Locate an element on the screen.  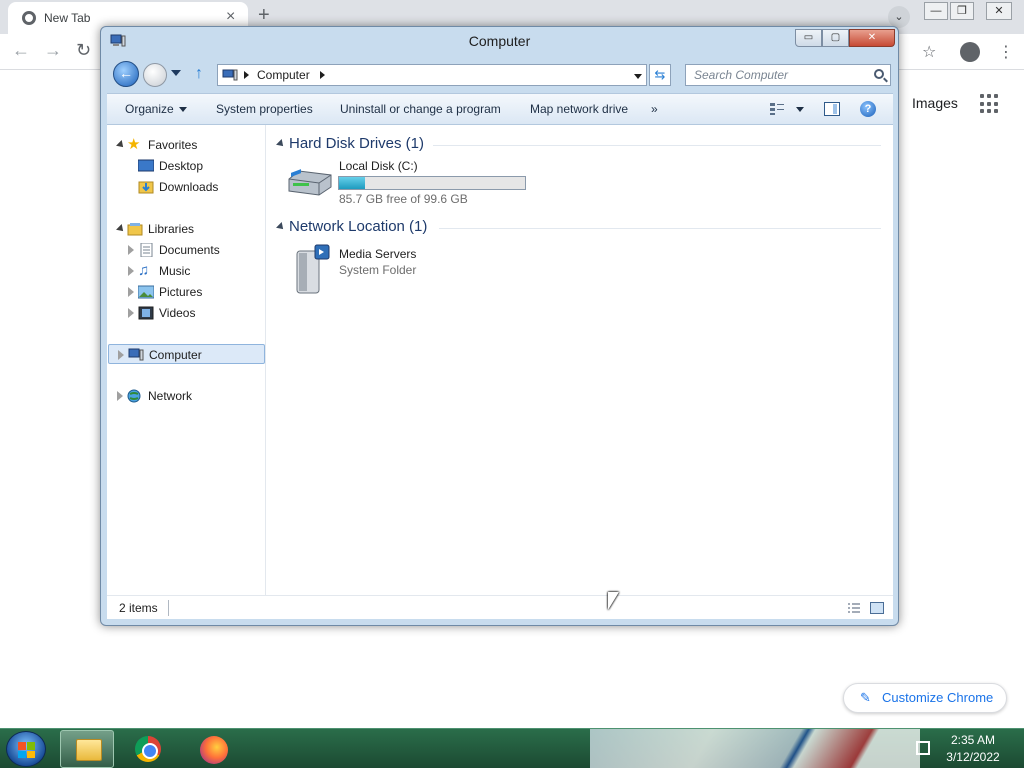
firefox-logo-icon is located at coordinates (214, 750).